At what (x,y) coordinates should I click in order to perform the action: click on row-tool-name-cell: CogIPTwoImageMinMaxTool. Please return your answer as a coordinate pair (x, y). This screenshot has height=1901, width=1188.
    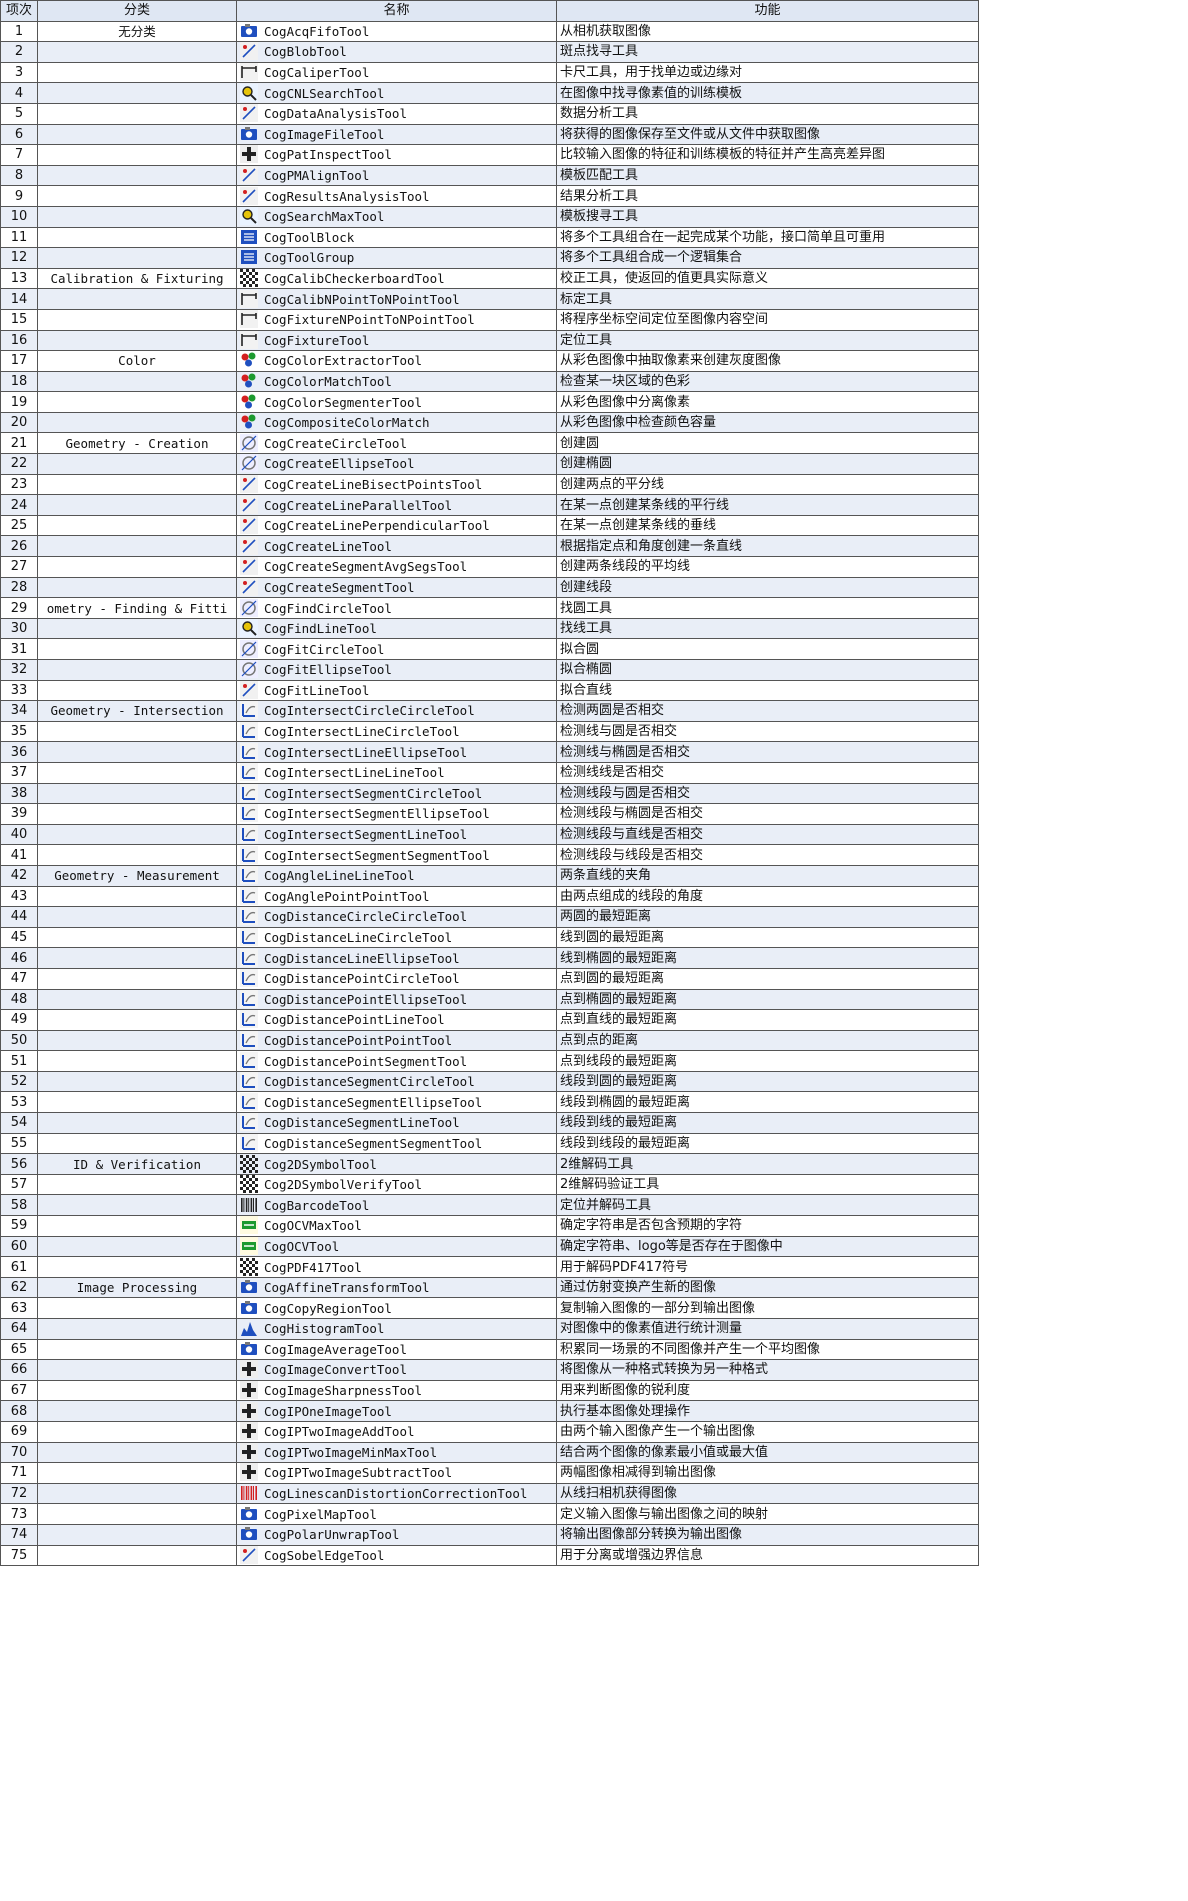
    Looking at the image, I should click on (396, 1452).